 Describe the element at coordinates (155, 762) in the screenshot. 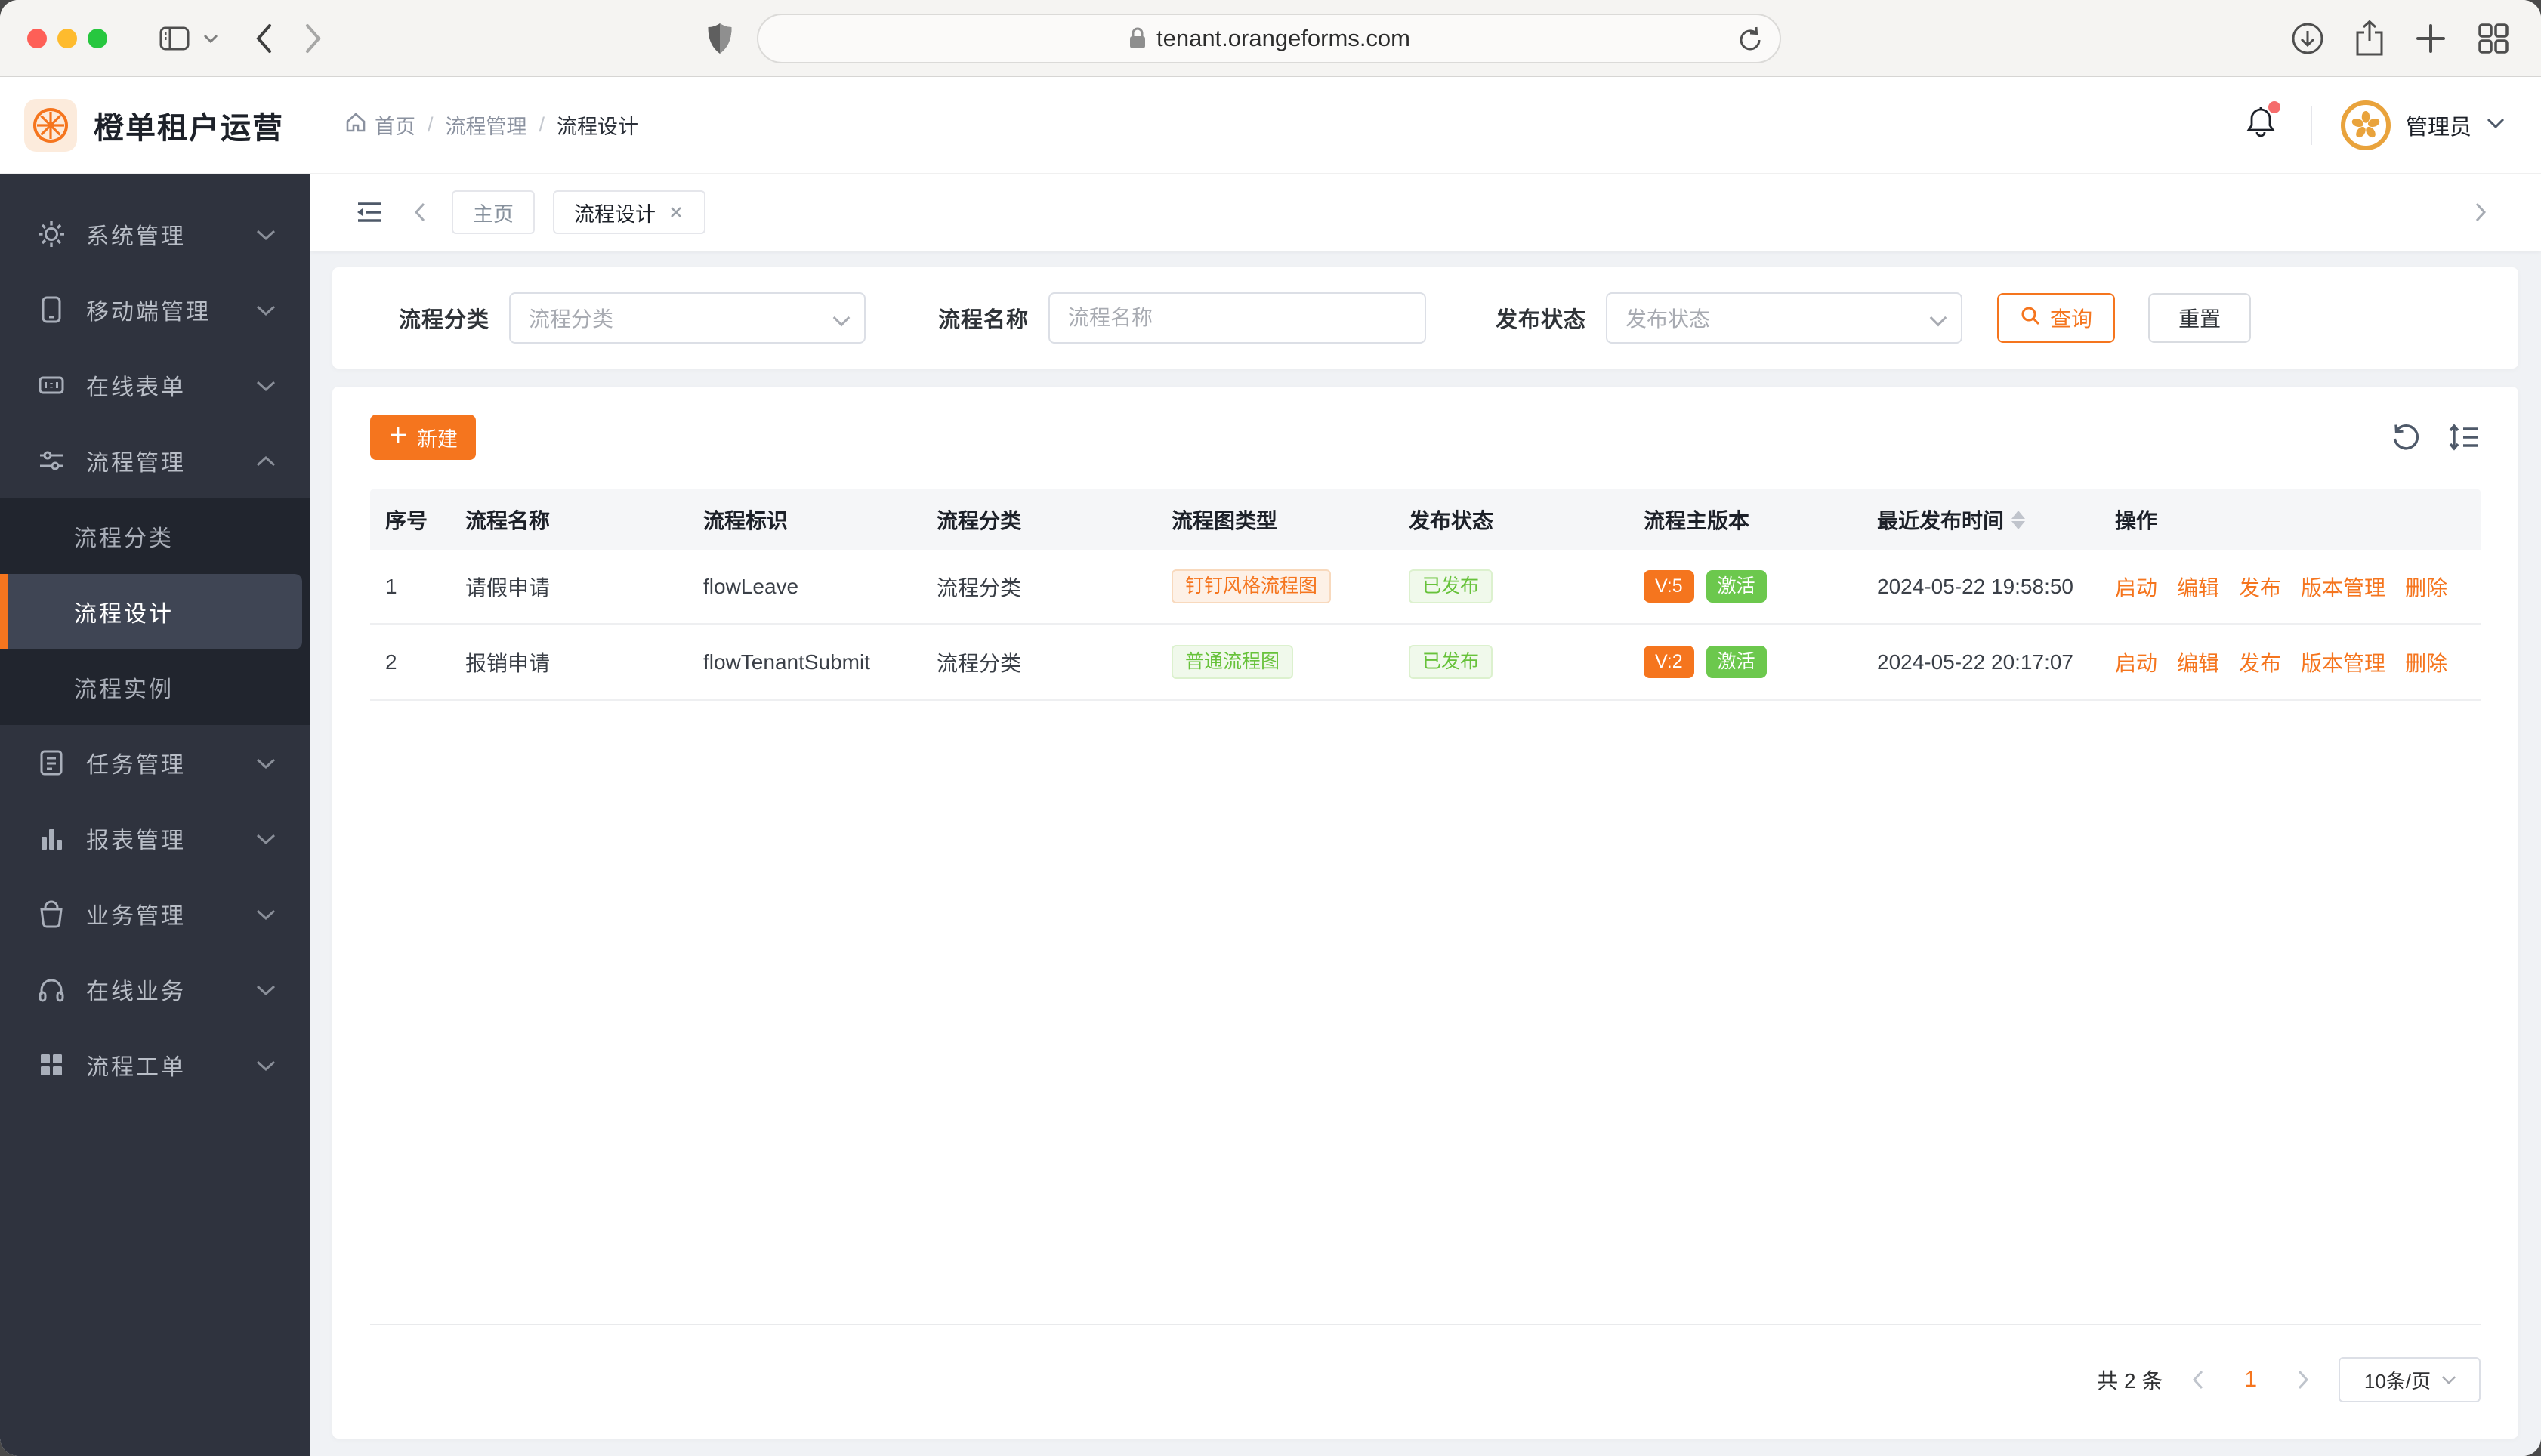

I see `sidebar-item-task-mgmt: 任务管理` at that location.